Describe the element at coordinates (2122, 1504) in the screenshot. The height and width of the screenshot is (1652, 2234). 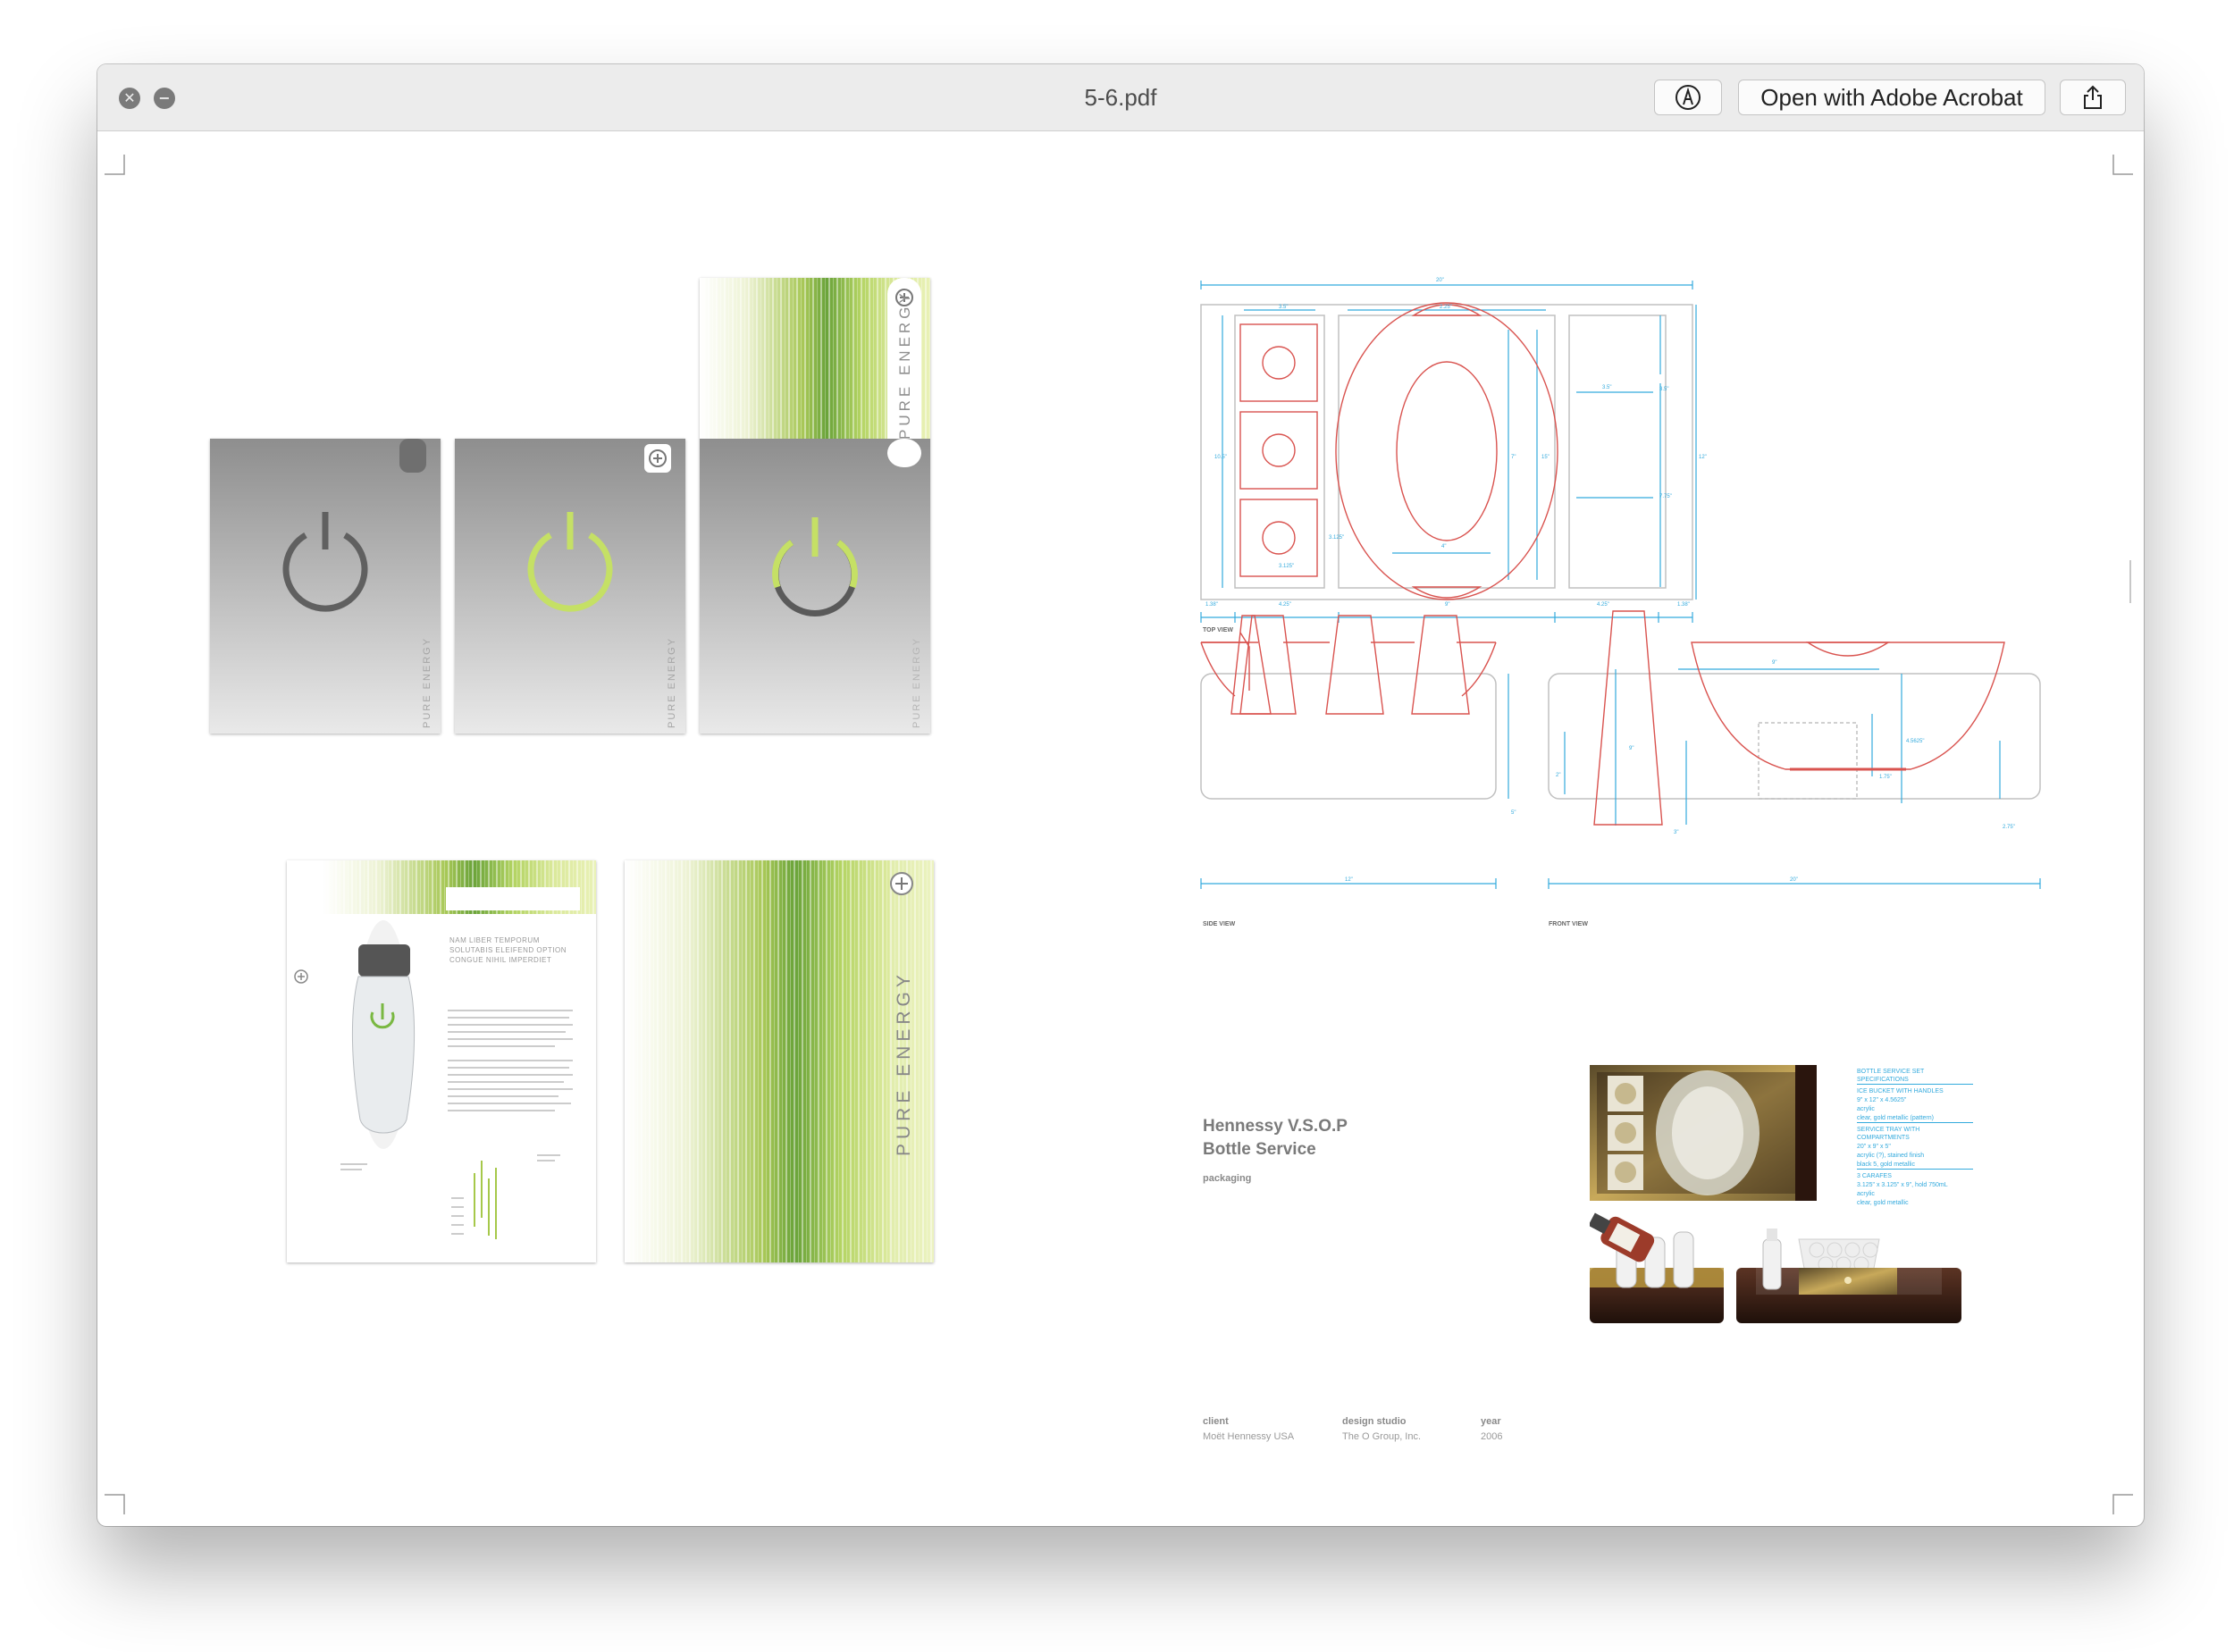
I see `crop-mark-bottom-right` at that location.